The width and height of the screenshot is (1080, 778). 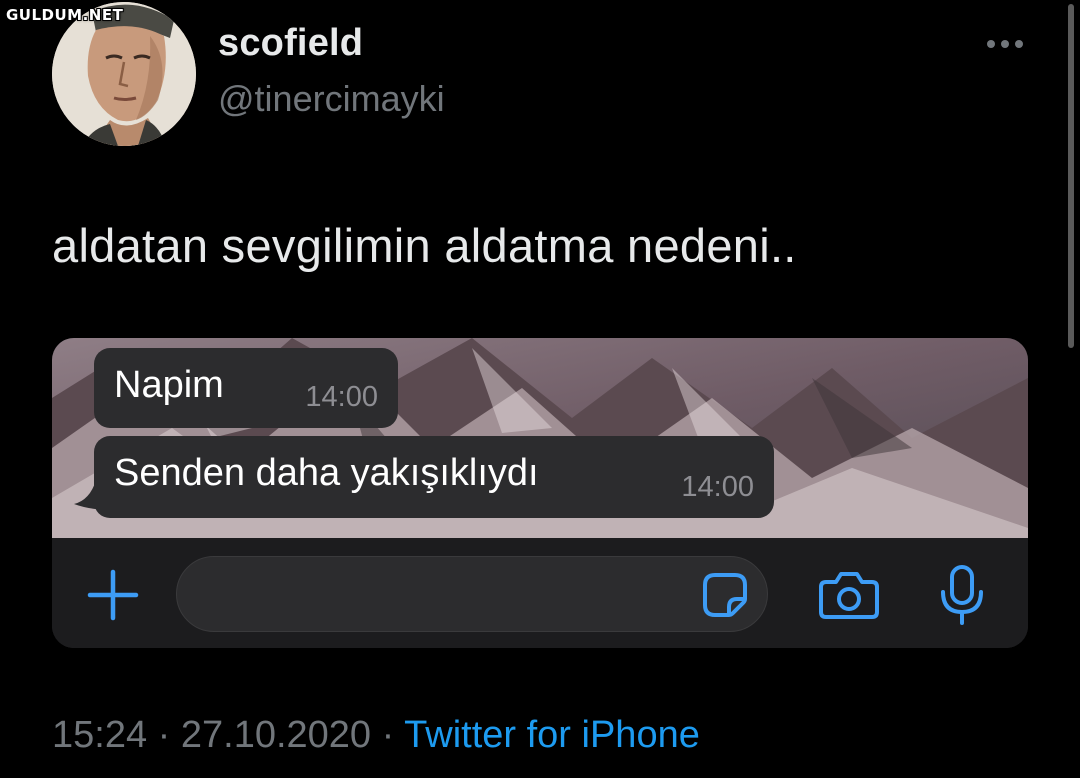 What do you see at coordinates (246, 388) in the screenshot?
I see `chat-message: Napim 14:00` at bounding box center [246, 388].